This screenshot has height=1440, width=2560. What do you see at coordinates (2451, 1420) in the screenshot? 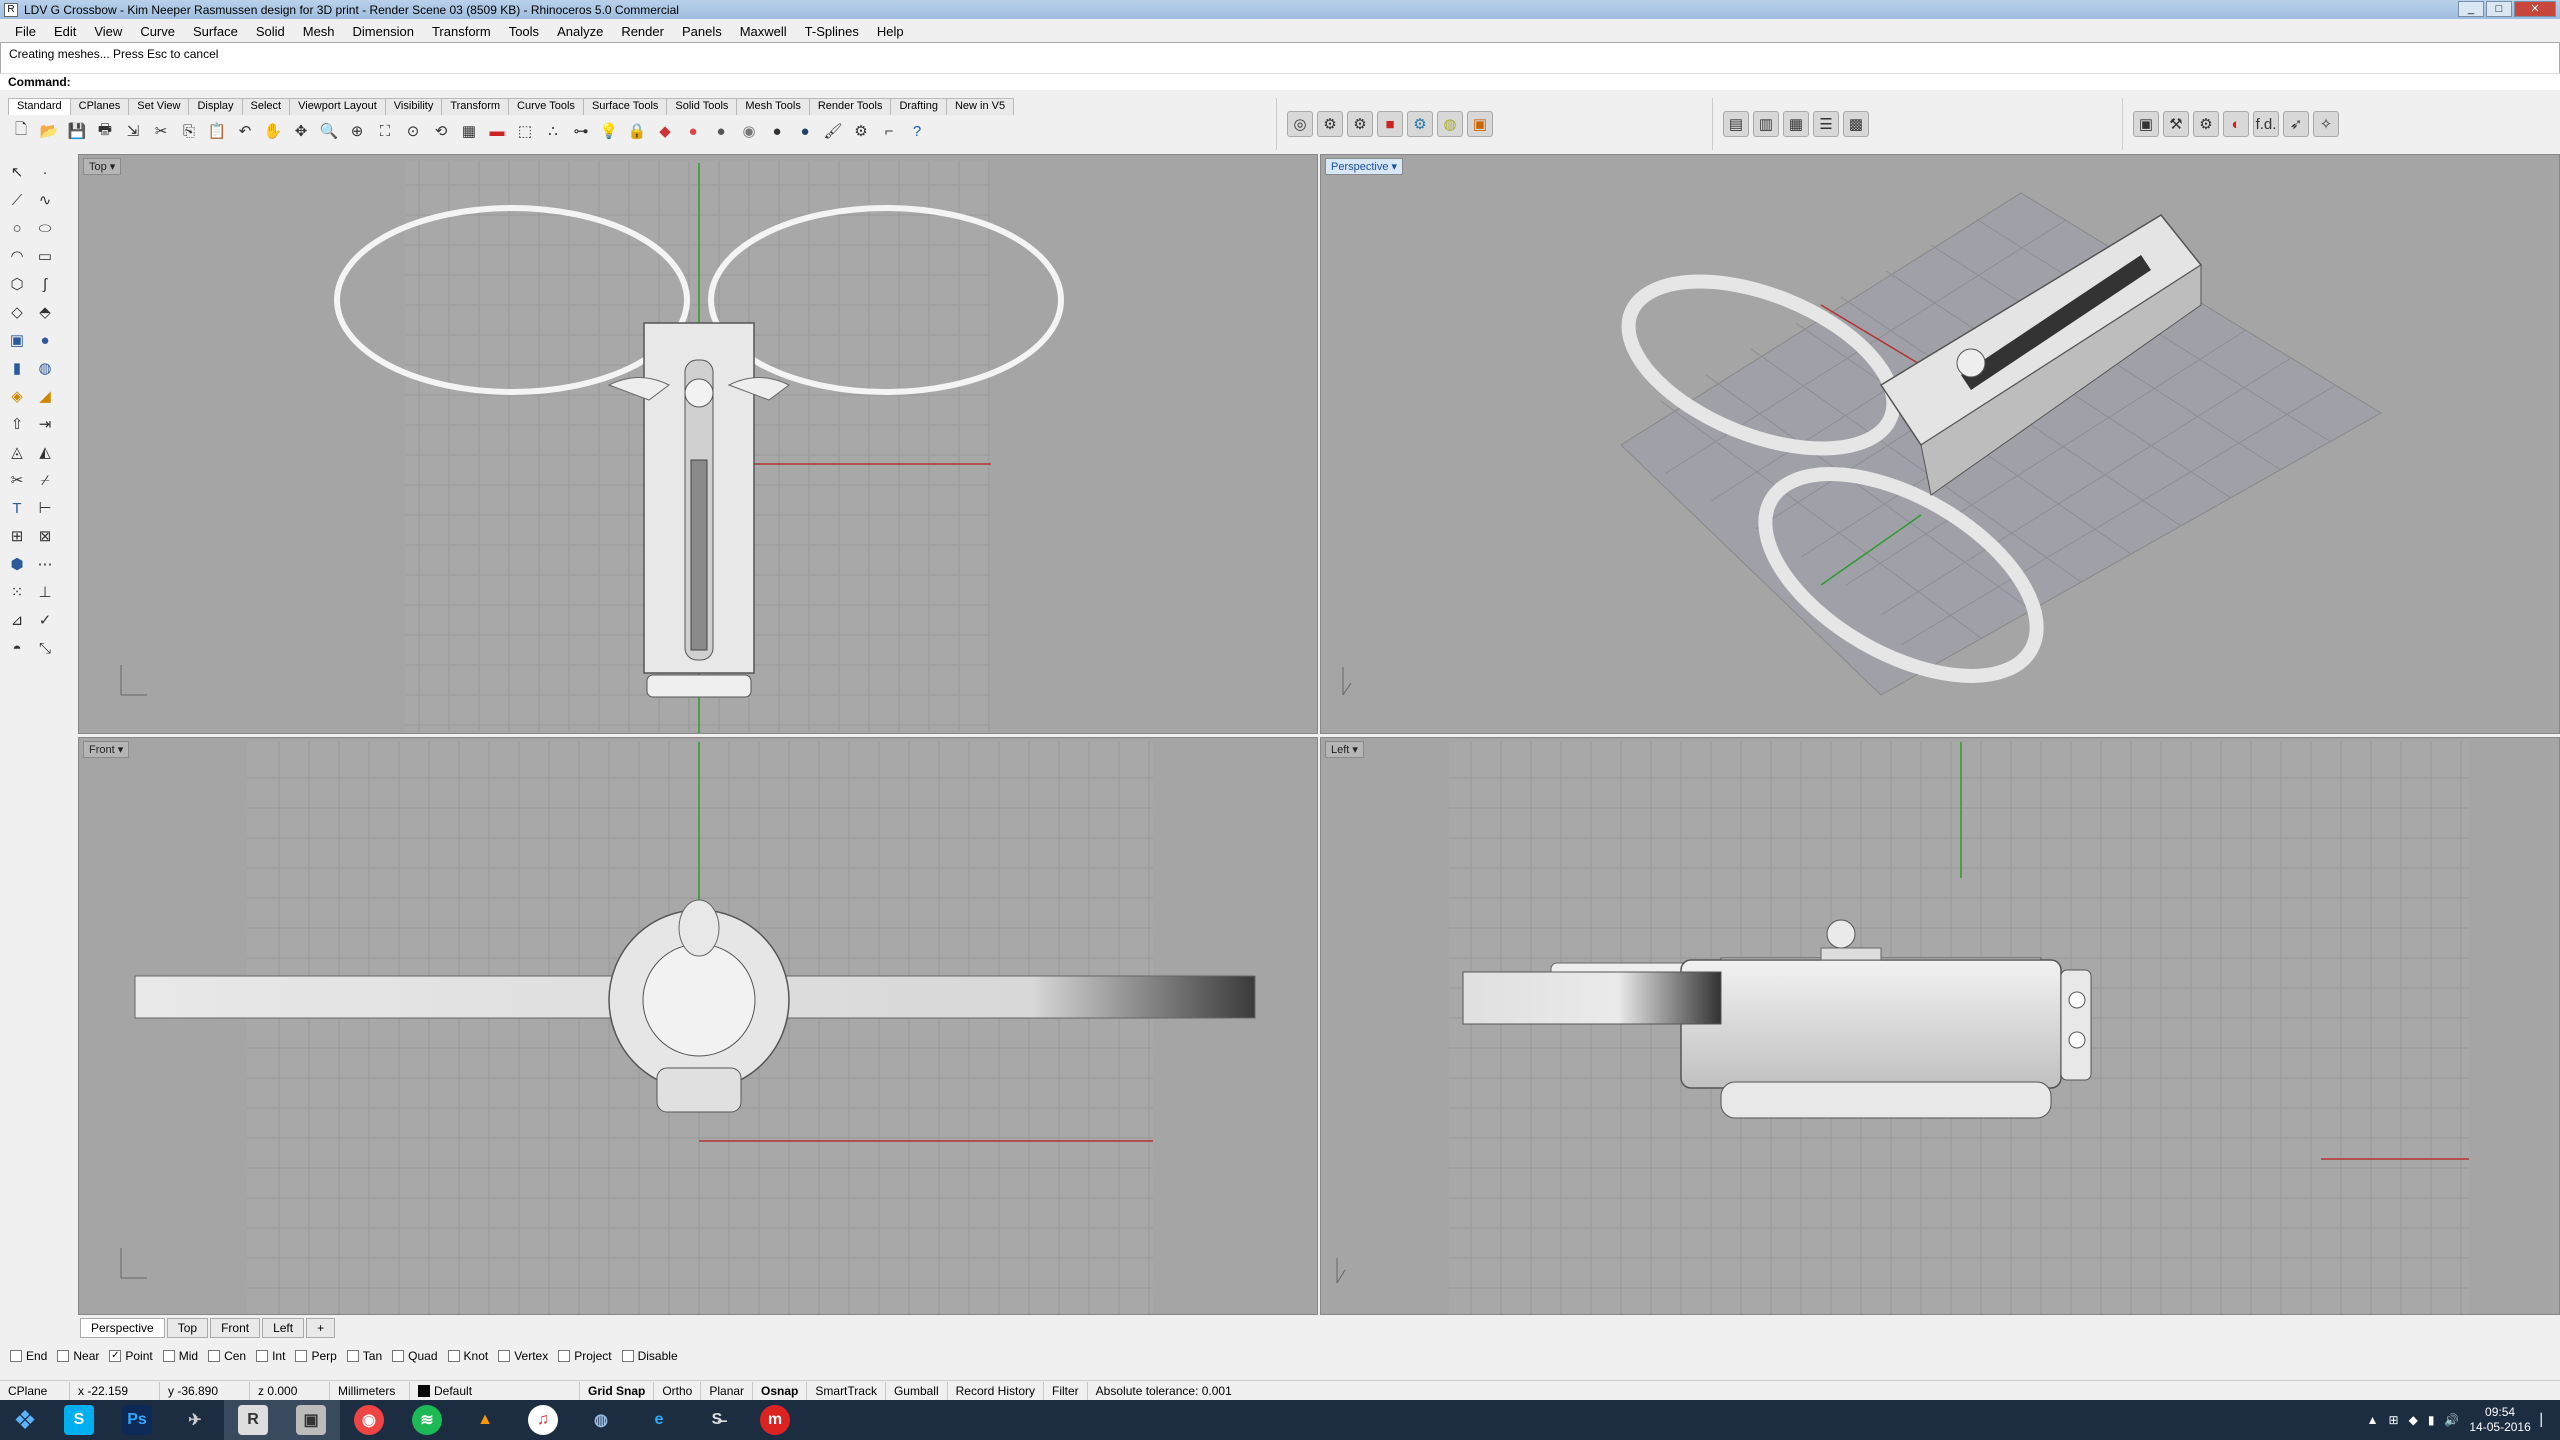
I see `tray-volume-icon: 🔊` at bounding box center [2451, 1420].